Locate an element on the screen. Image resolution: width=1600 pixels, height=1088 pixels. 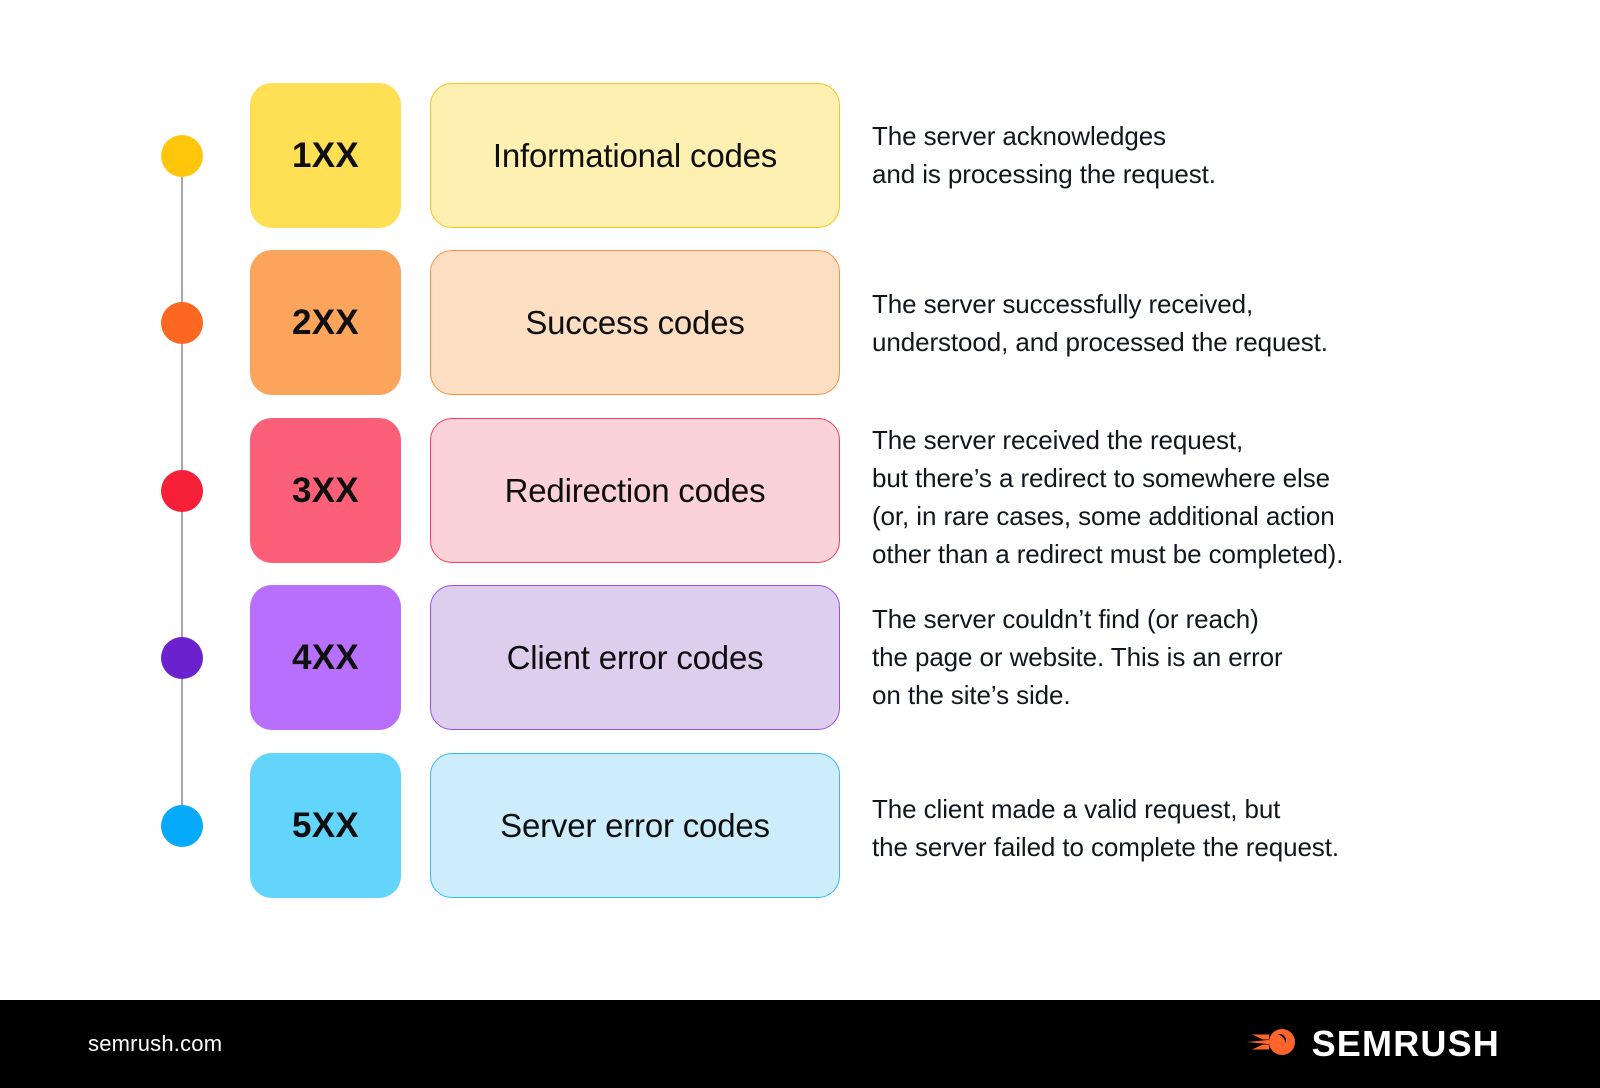
code-box-3xx: 3XX is located at coordinates (325, 490).